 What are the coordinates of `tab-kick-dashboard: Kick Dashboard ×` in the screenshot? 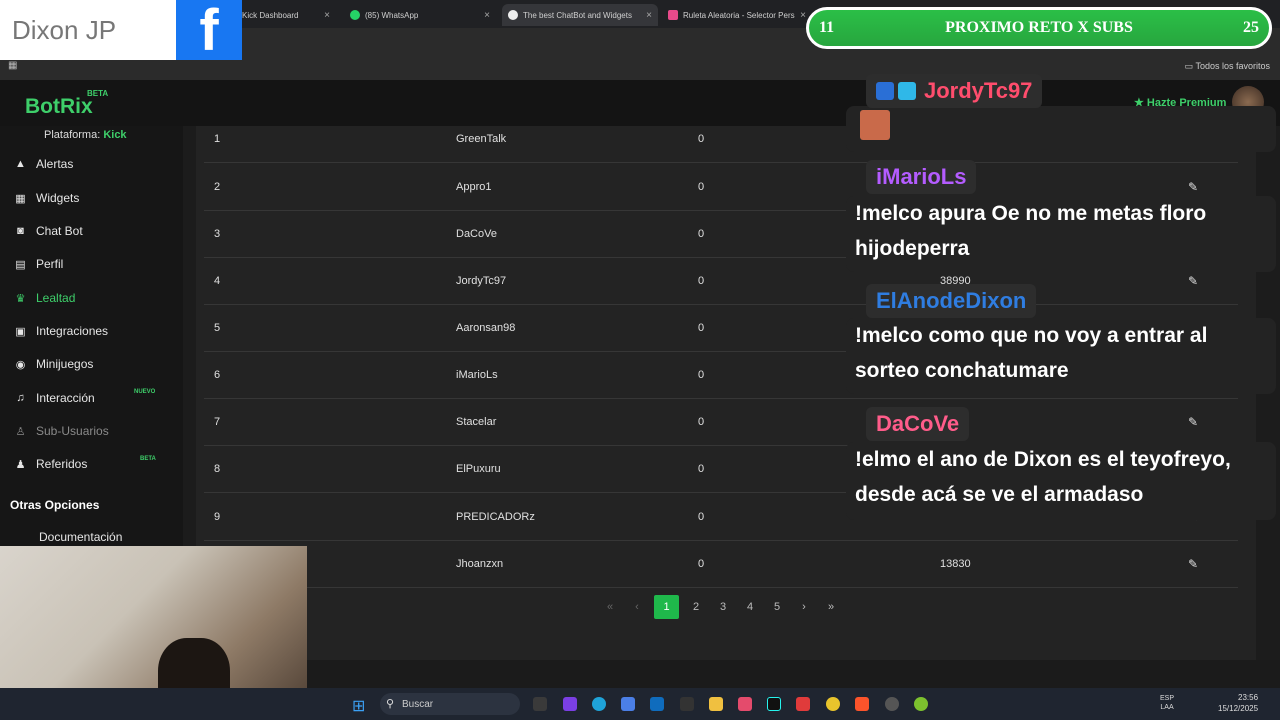 It's located at (286, 15).